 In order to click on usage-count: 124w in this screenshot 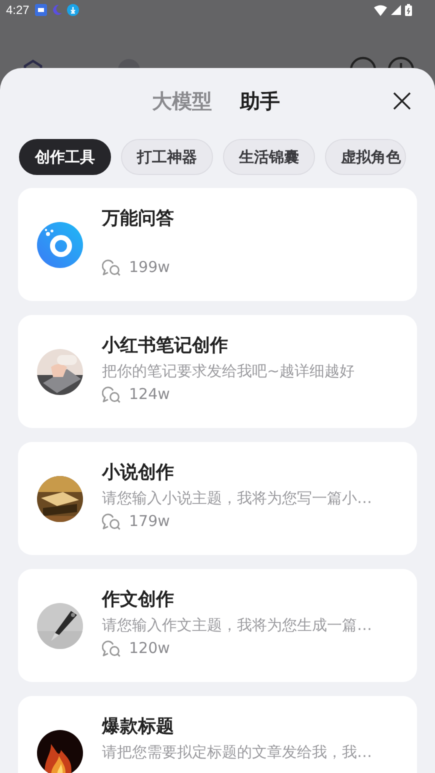, I will do `click(149, 394)`.